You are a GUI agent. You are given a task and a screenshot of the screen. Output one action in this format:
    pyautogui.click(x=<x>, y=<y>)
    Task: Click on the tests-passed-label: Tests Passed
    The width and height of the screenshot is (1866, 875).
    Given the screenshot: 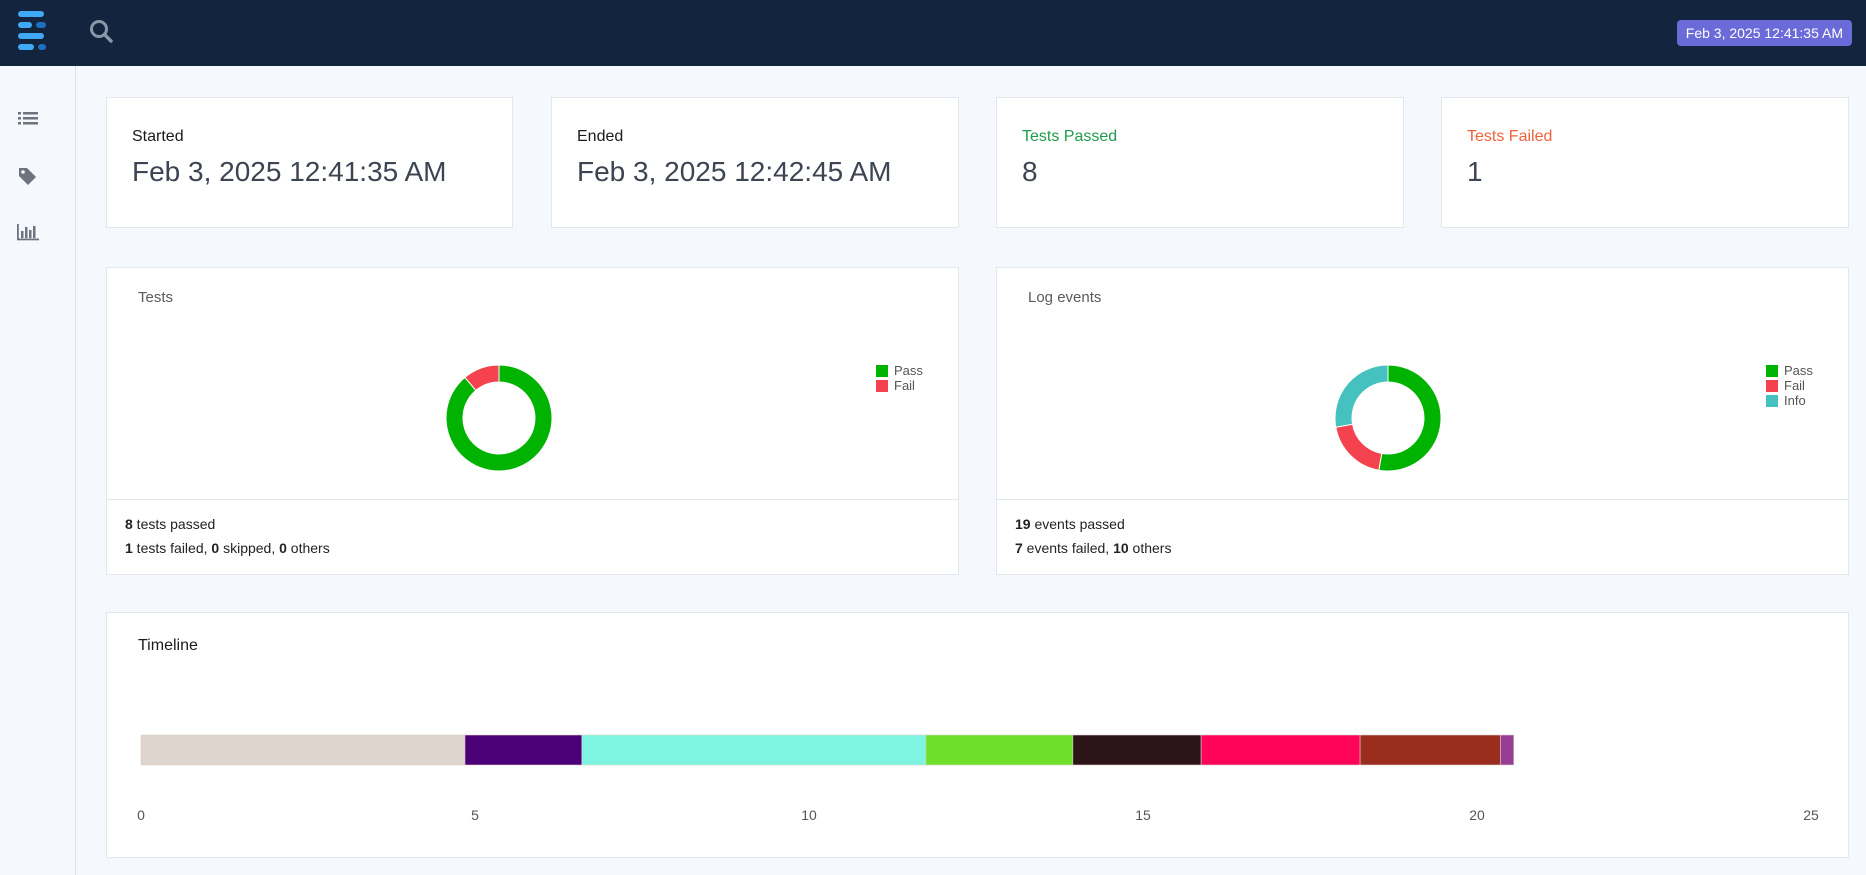 What is the action you would take?
    pyautogui.click(x=1070, y=136)
    